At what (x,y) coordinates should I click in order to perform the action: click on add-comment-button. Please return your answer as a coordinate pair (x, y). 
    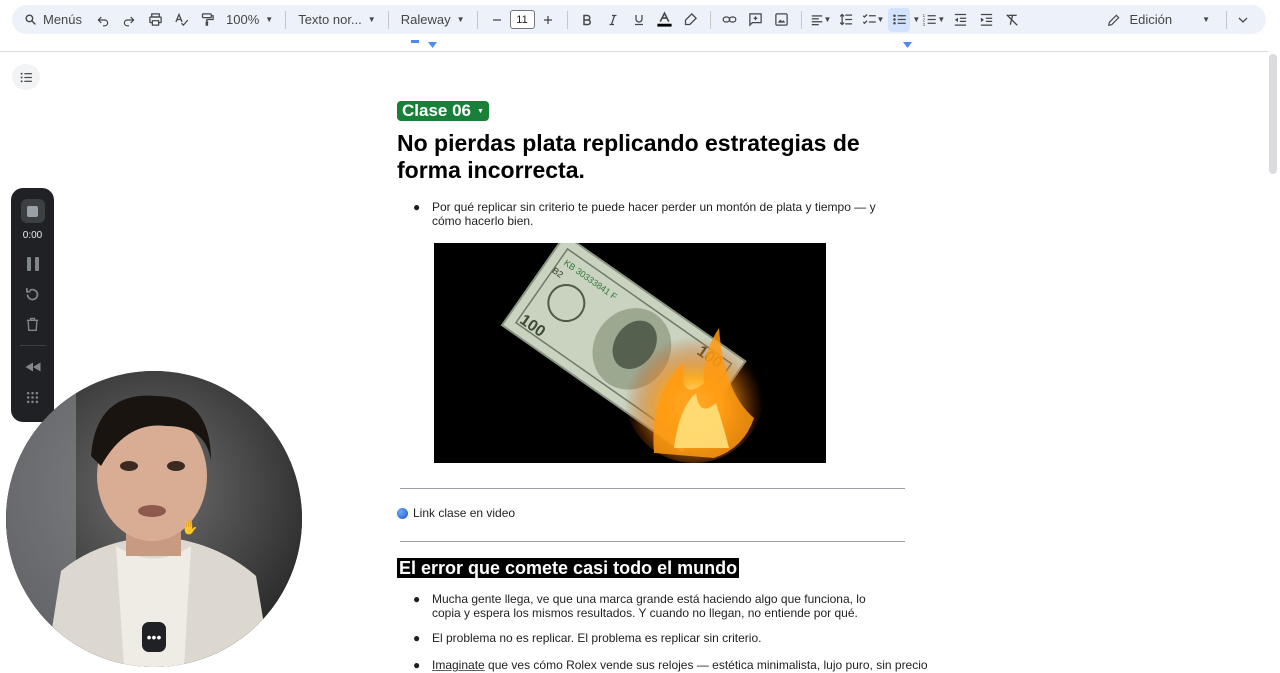
    Looking at the image, I should click on (756, 20).